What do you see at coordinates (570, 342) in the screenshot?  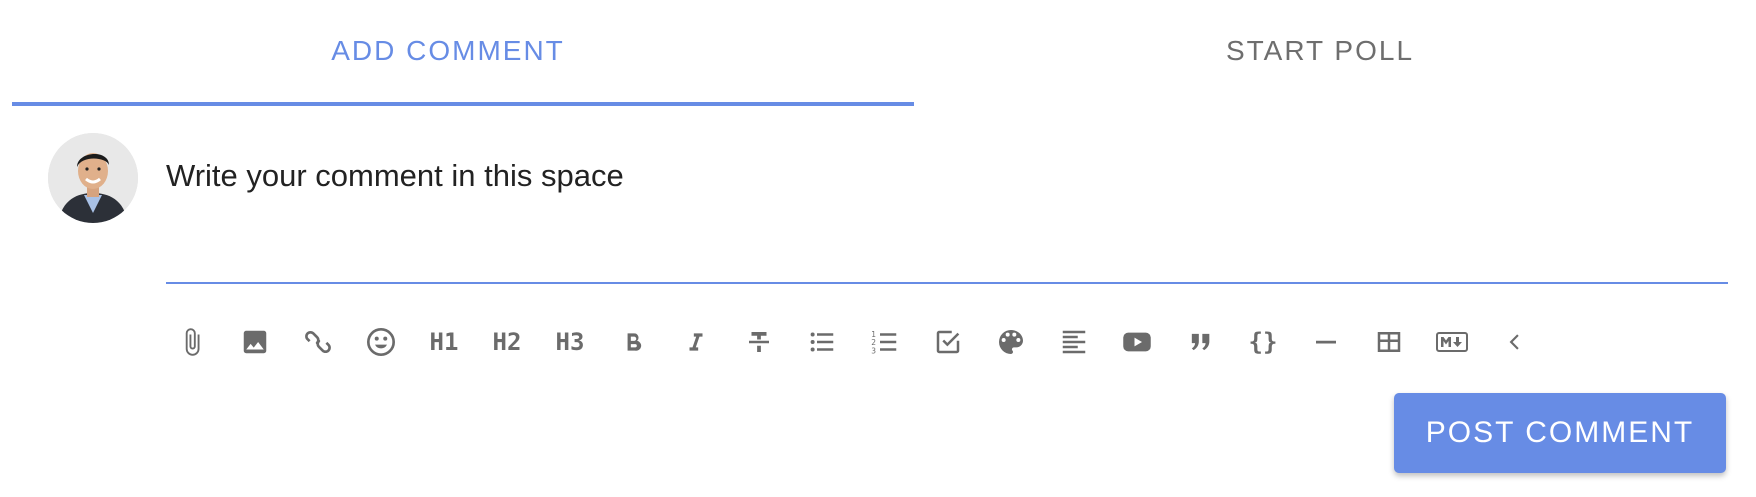 I see `heading-3-button: H3` at bounding box center [570, 342].